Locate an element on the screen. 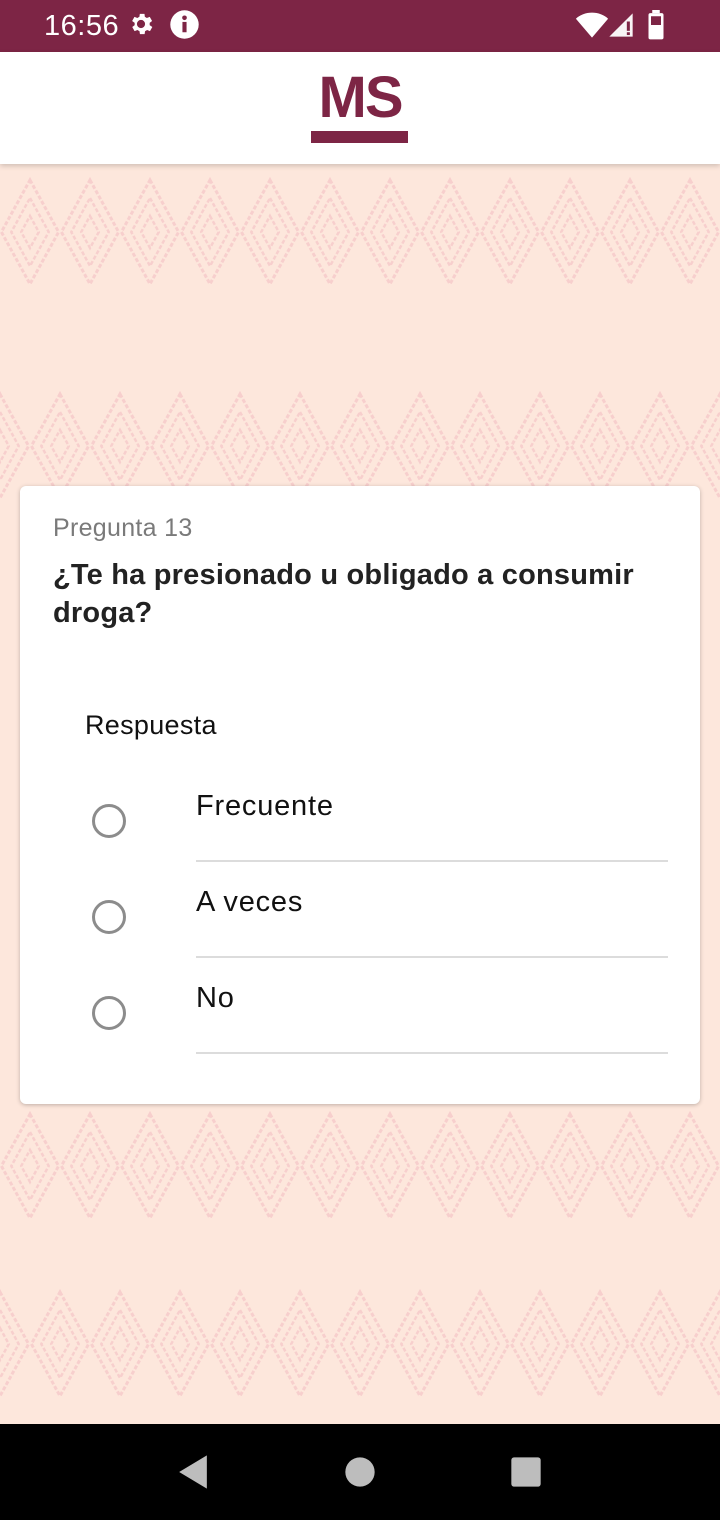  status-time: 16:56 is located at coordinates (82, 26).